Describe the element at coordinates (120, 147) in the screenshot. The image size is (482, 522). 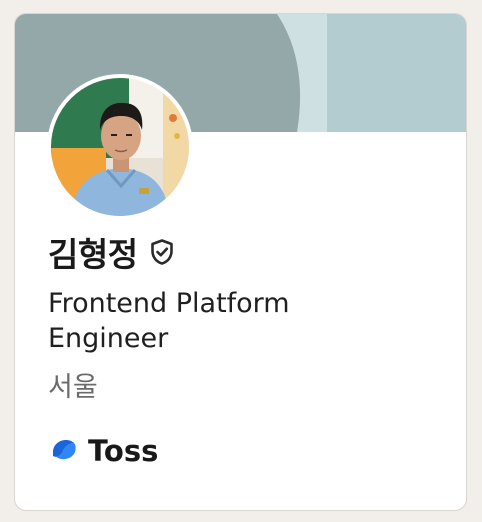
I see `profile-avatar` at that location.